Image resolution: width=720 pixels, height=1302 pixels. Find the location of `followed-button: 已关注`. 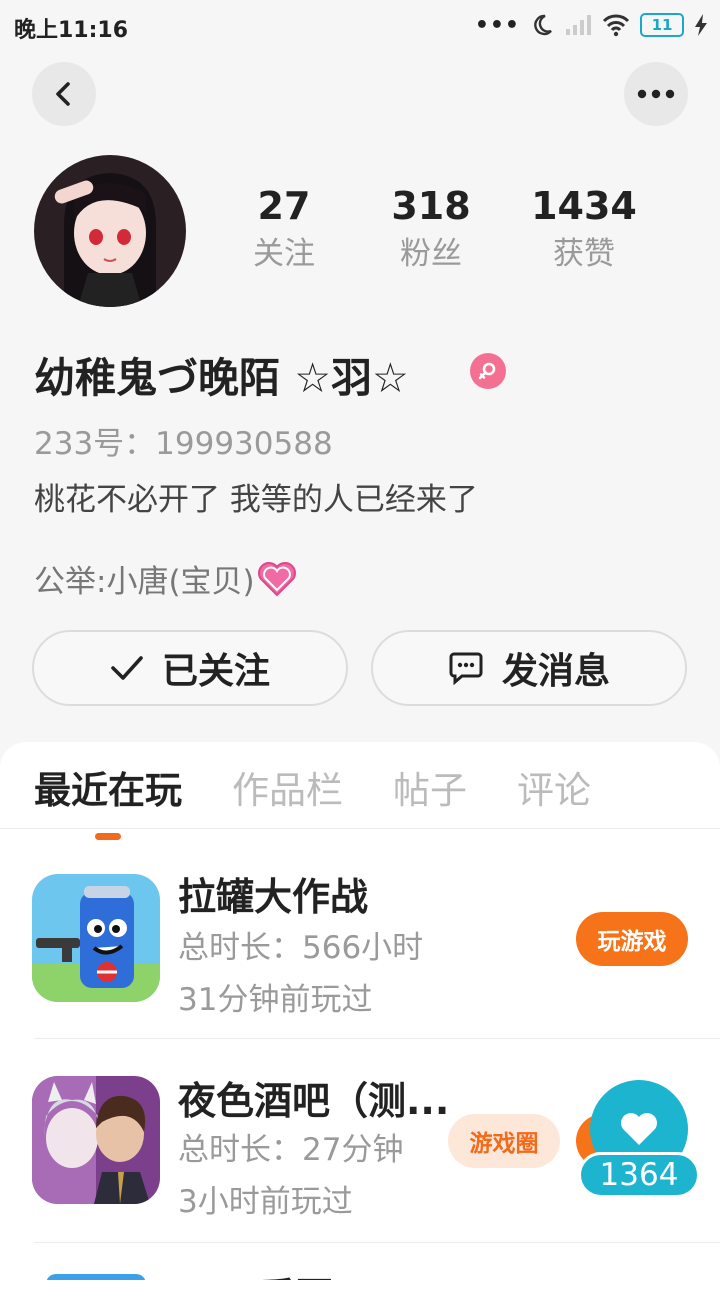

followed-button: 已关注 is located at coordinates (190, 668).